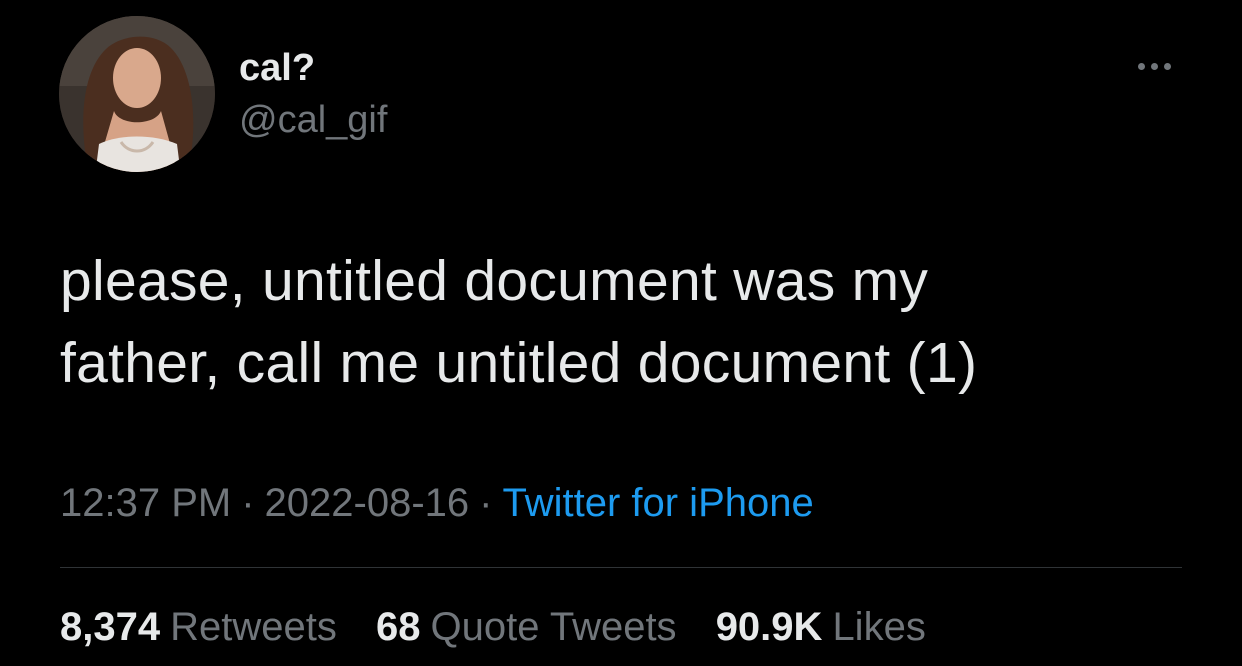  I want to click on retweets-stat: 8,374 Retweets, so click(198, 627).